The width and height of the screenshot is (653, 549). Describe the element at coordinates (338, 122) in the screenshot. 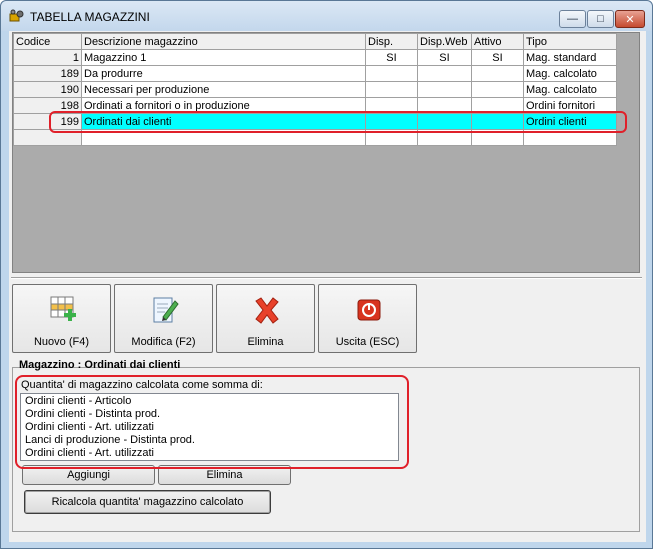

I see `highlight-annotation-row` at that location.